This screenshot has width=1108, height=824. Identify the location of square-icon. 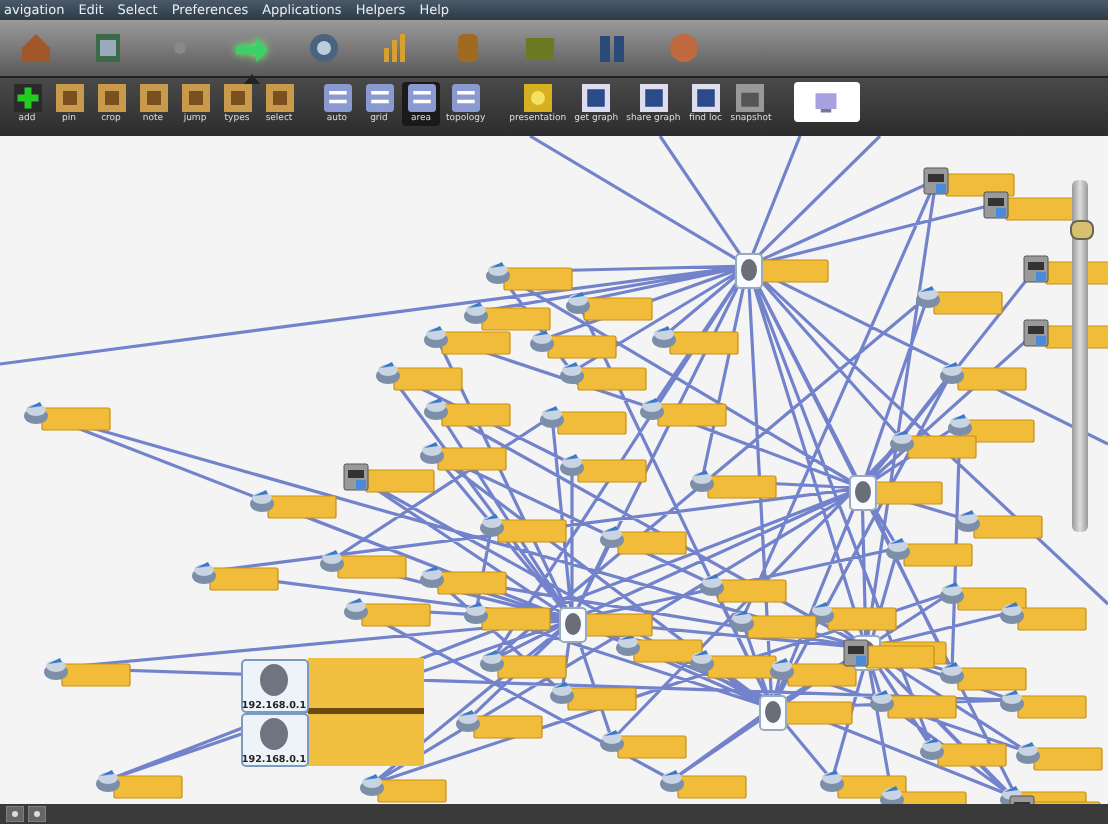
(153, 98).